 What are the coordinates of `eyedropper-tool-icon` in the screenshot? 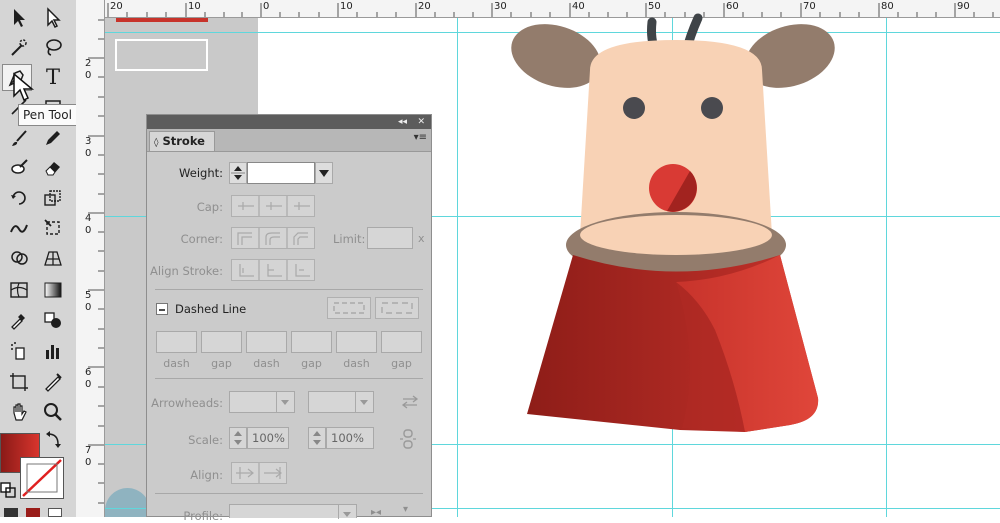 It's located at (19, 319).